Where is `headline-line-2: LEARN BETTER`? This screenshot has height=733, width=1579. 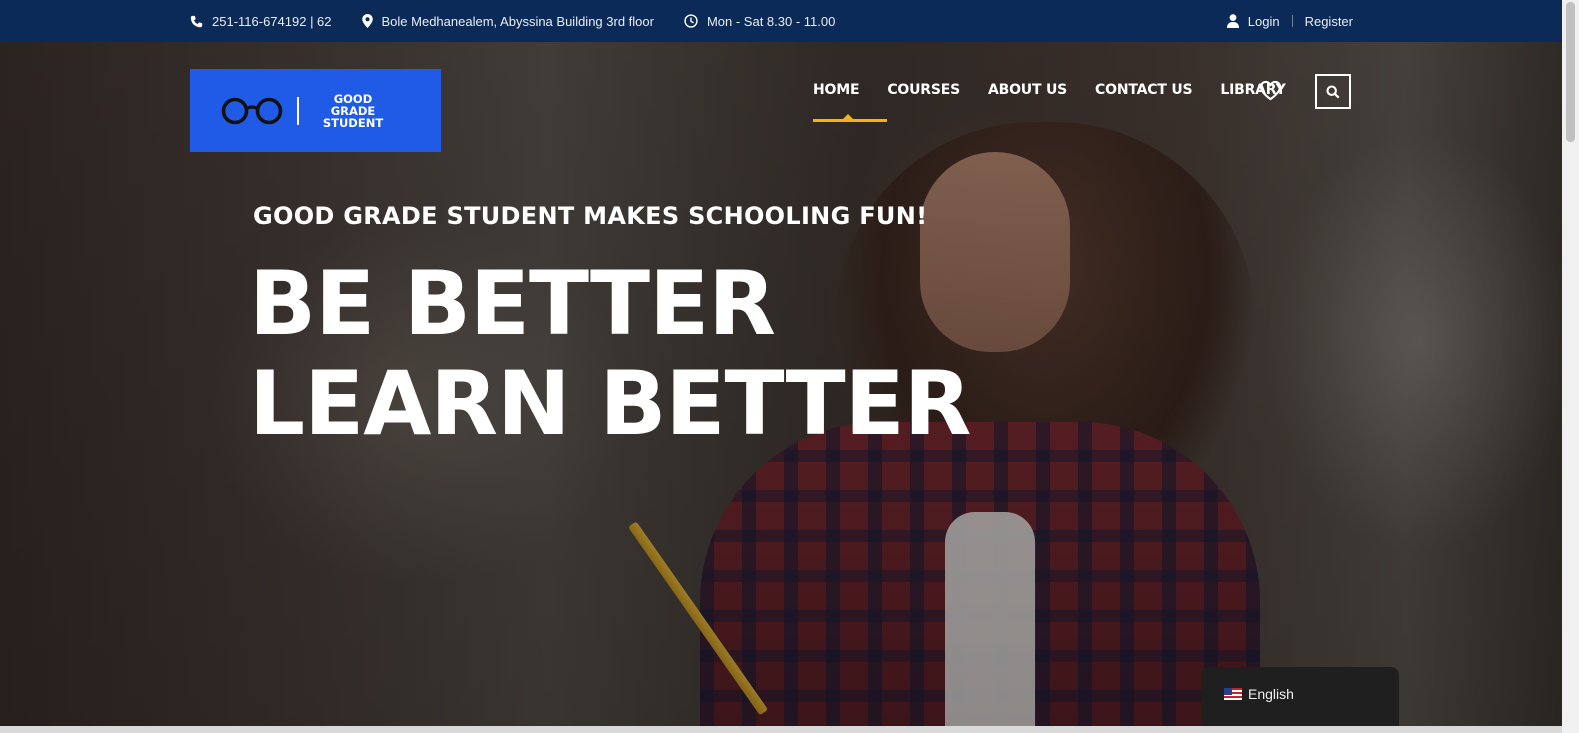
headline-line-2: LEARN BETTER is located at coordinates (610, 403).